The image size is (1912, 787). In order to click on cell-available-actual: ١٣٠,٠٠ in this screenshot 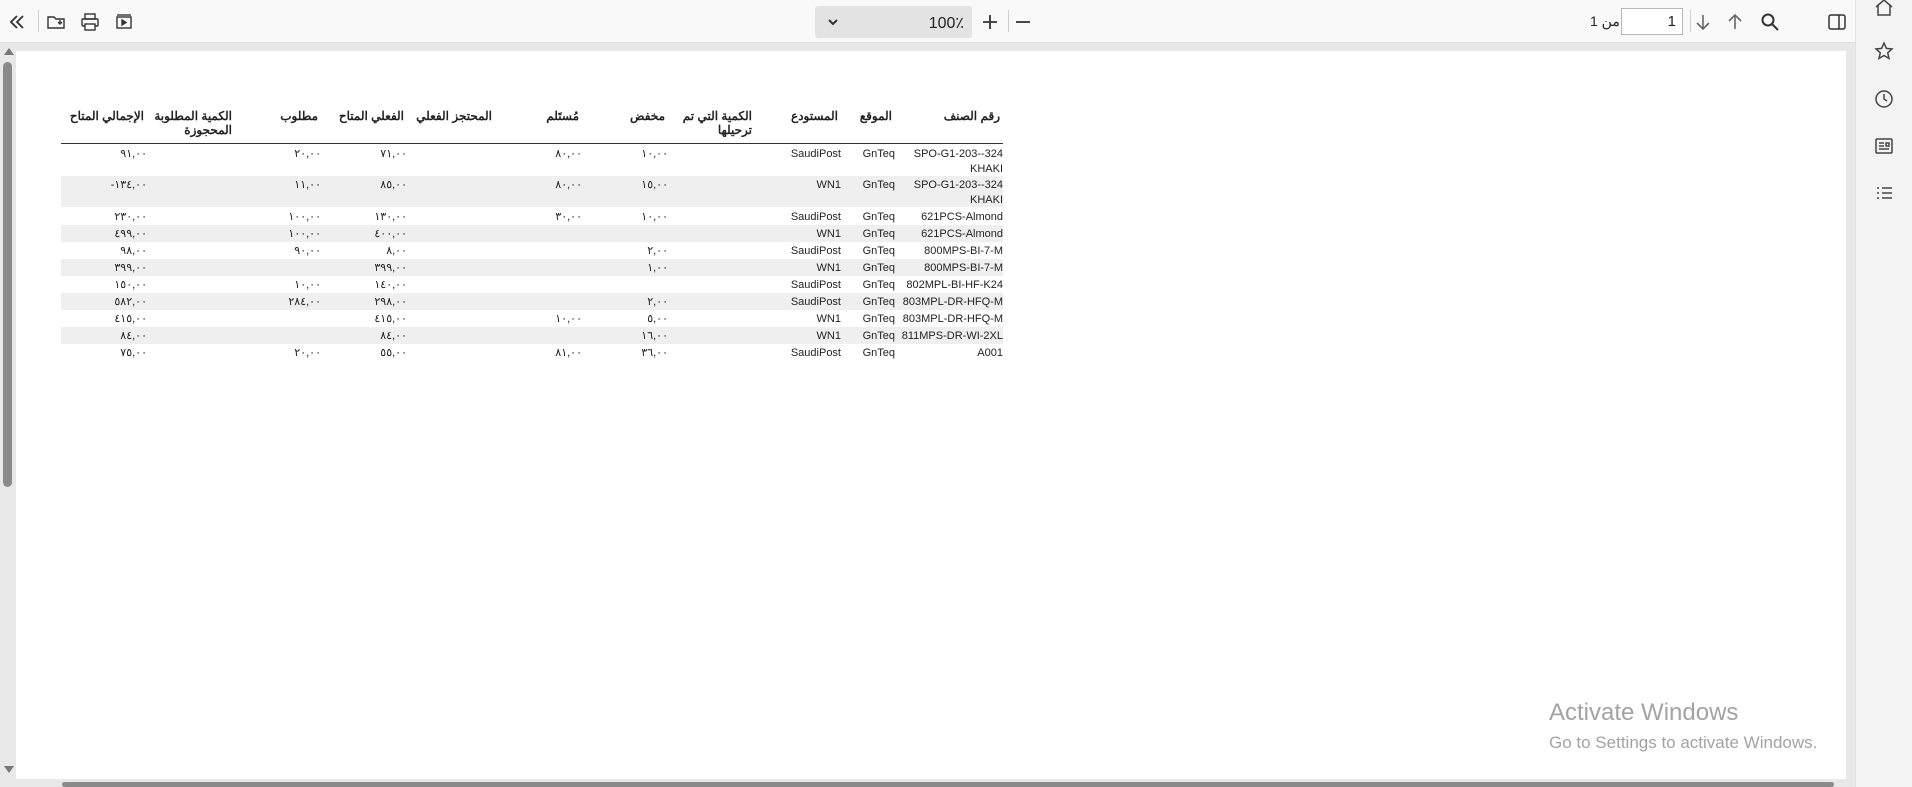, I will do `click(390, 217)`.